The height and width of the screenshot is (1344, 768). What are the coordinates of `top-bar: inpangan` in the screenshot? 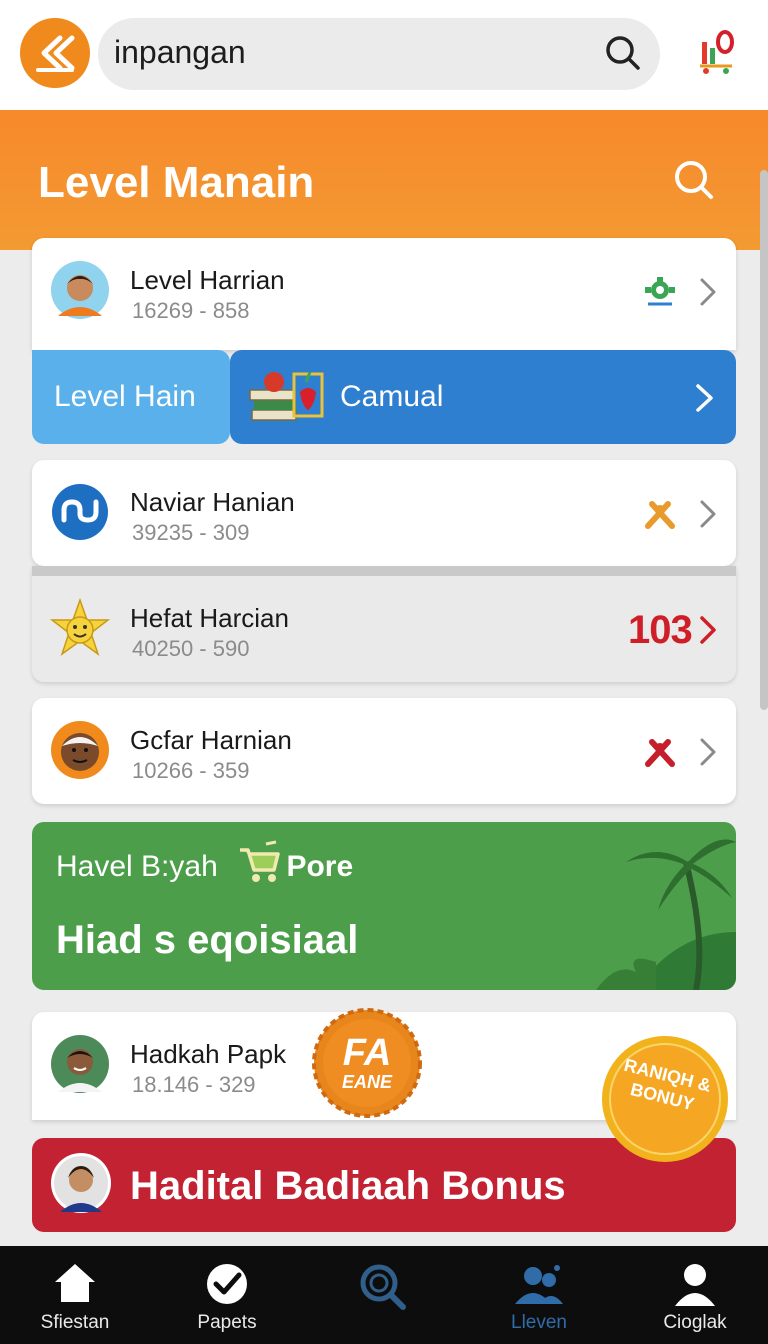 It's located at (384, 55).